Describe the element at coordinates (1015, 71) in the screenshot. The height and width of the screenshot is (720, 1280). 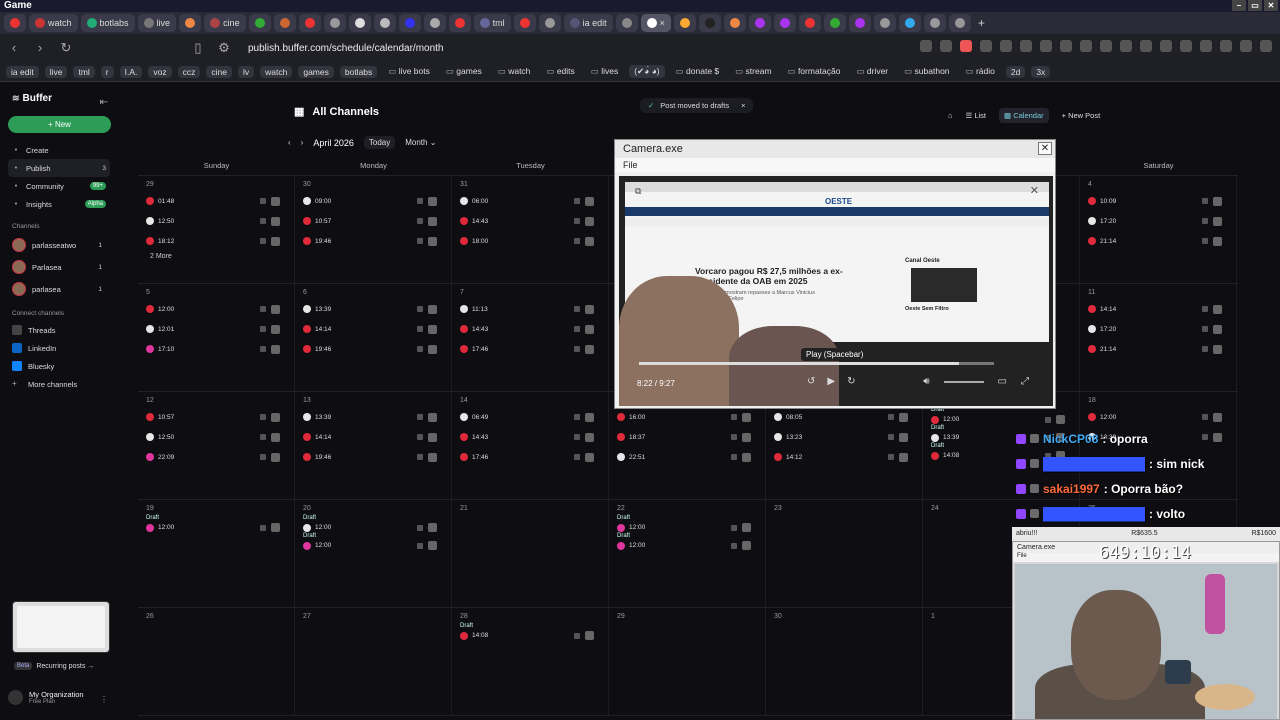
I see `bookmark-item: 2d` at that location.